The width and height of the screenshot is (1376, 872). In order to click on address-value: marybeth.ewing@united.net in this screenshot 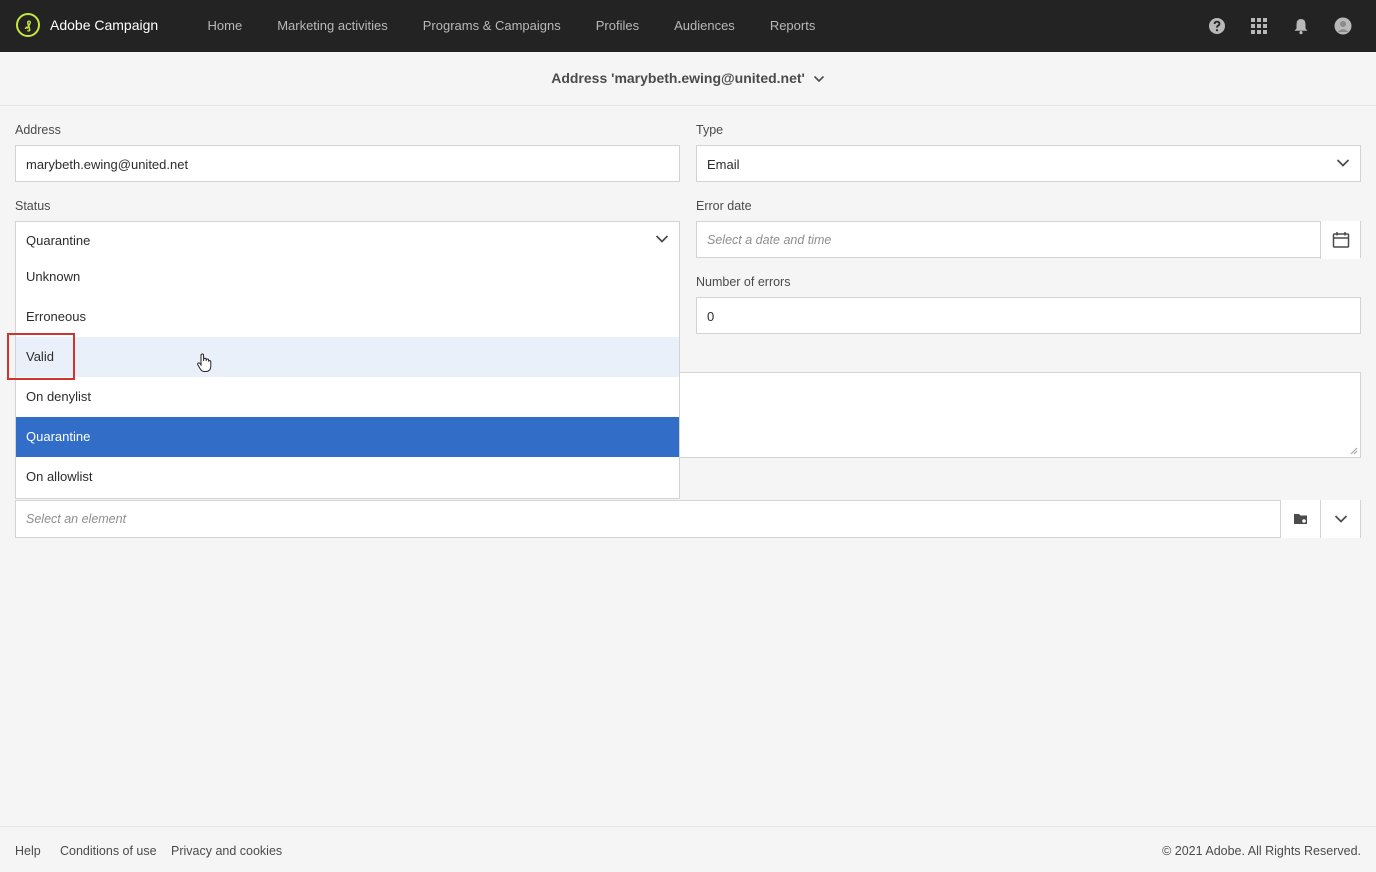, I will do `click(107, 164)`.